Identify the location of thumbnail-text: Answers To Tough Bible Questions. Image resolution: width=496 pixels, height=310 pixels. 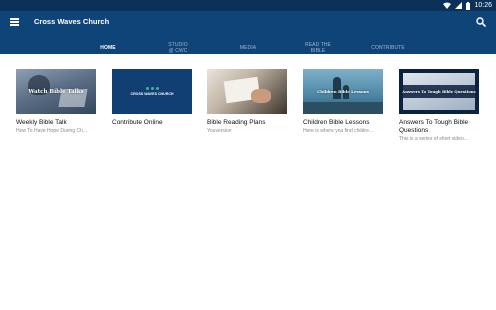
(439, 91).